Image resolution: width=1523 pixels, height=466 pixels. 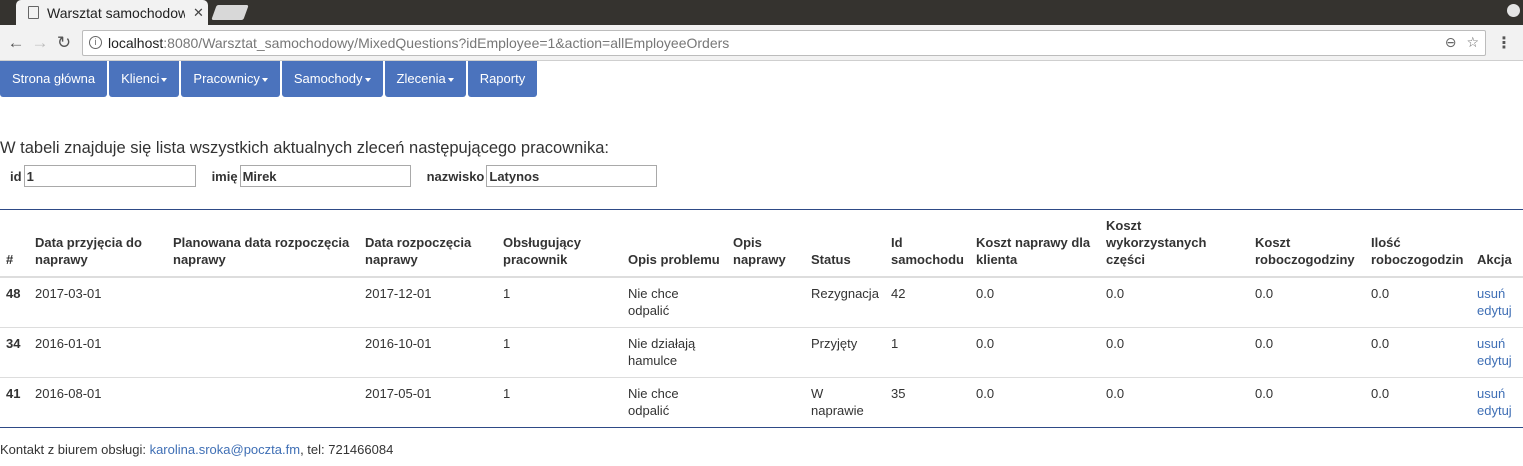 I want to click on column-header: Koszt roboczogodziny, so click(x=1305, y=251).